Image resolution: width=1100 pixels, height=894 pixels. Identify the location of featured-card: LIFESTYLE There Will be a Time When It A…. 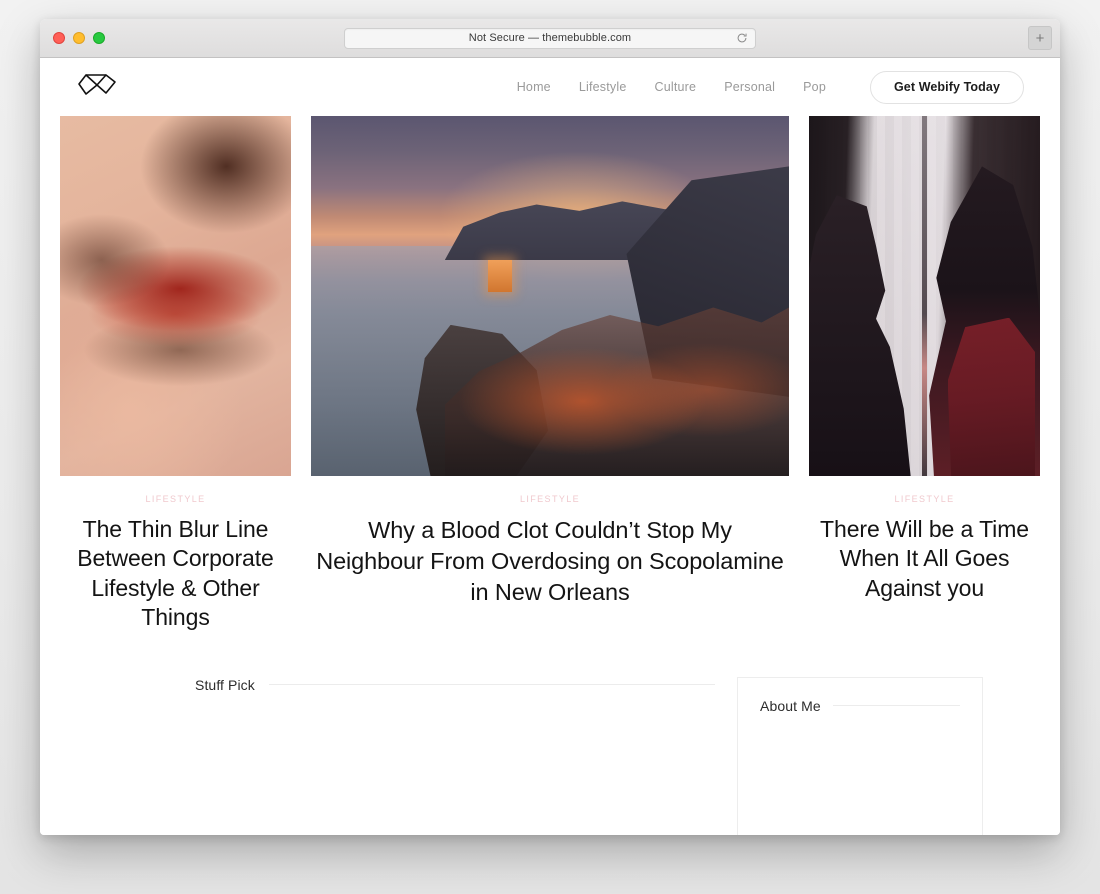
(924, 359).